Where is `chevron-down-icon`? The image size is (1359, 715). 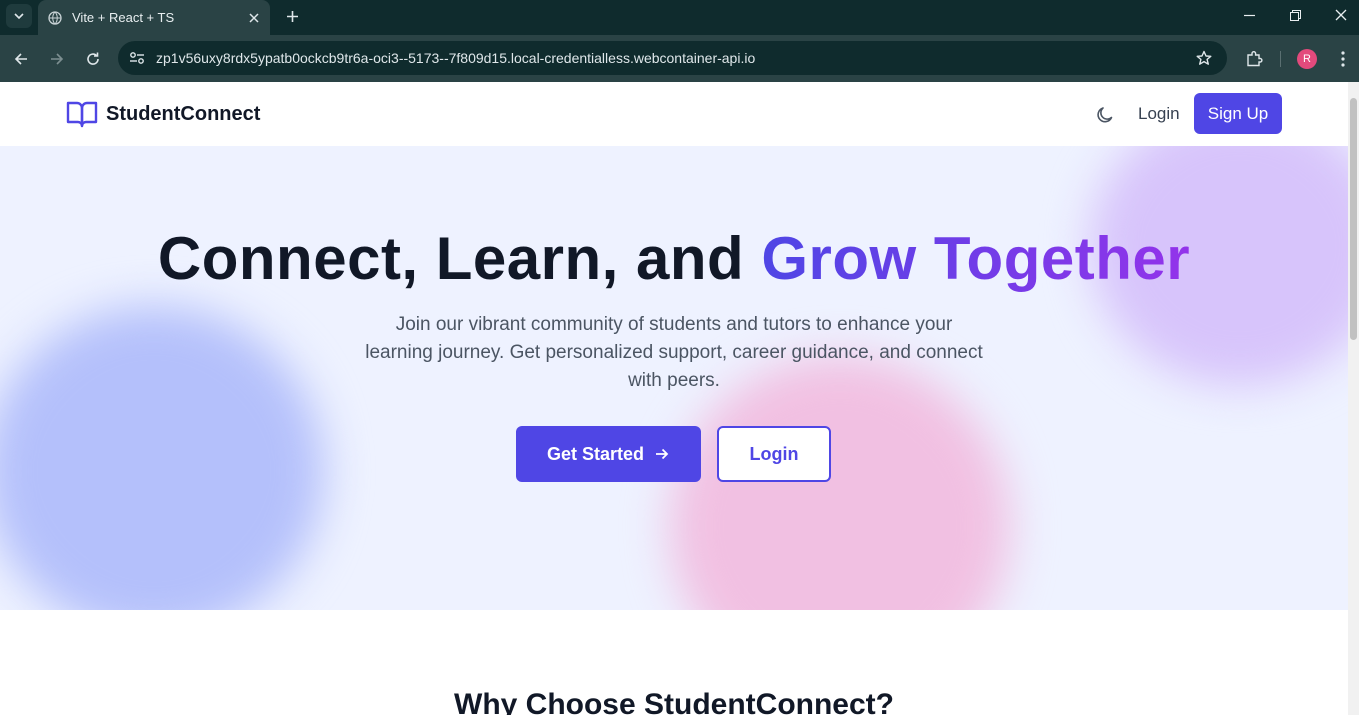
chevron-down-icon is located at coordinates (19, 16).